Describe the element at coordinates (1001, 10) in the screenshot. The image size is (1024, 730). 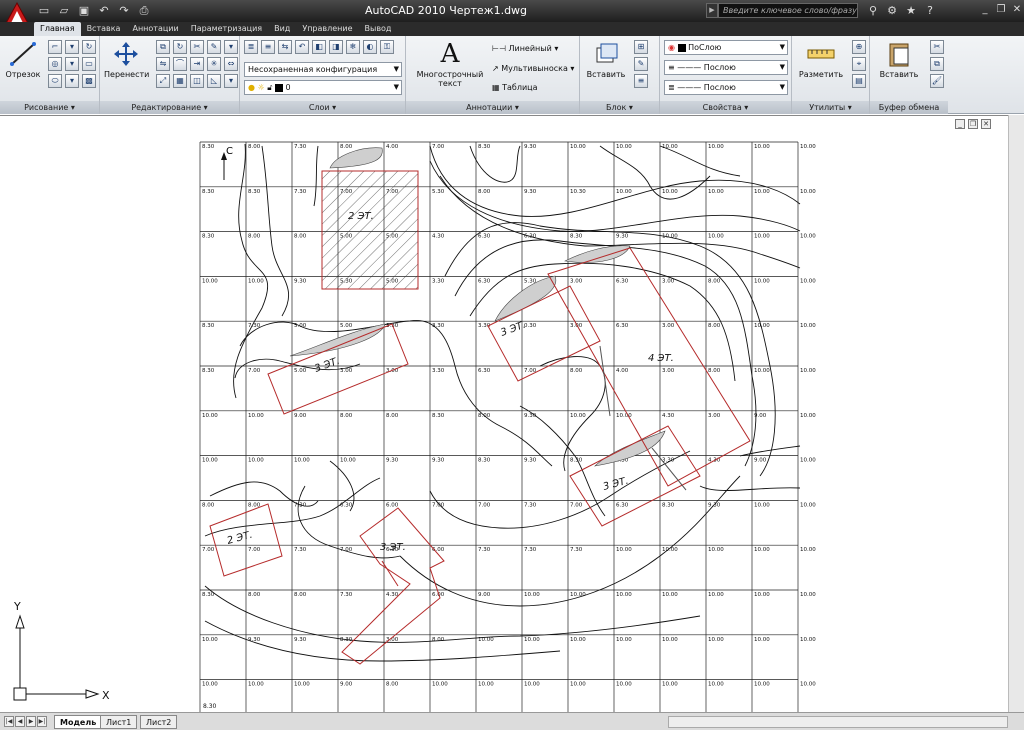
I see `restore-icon: ❐` at that location.